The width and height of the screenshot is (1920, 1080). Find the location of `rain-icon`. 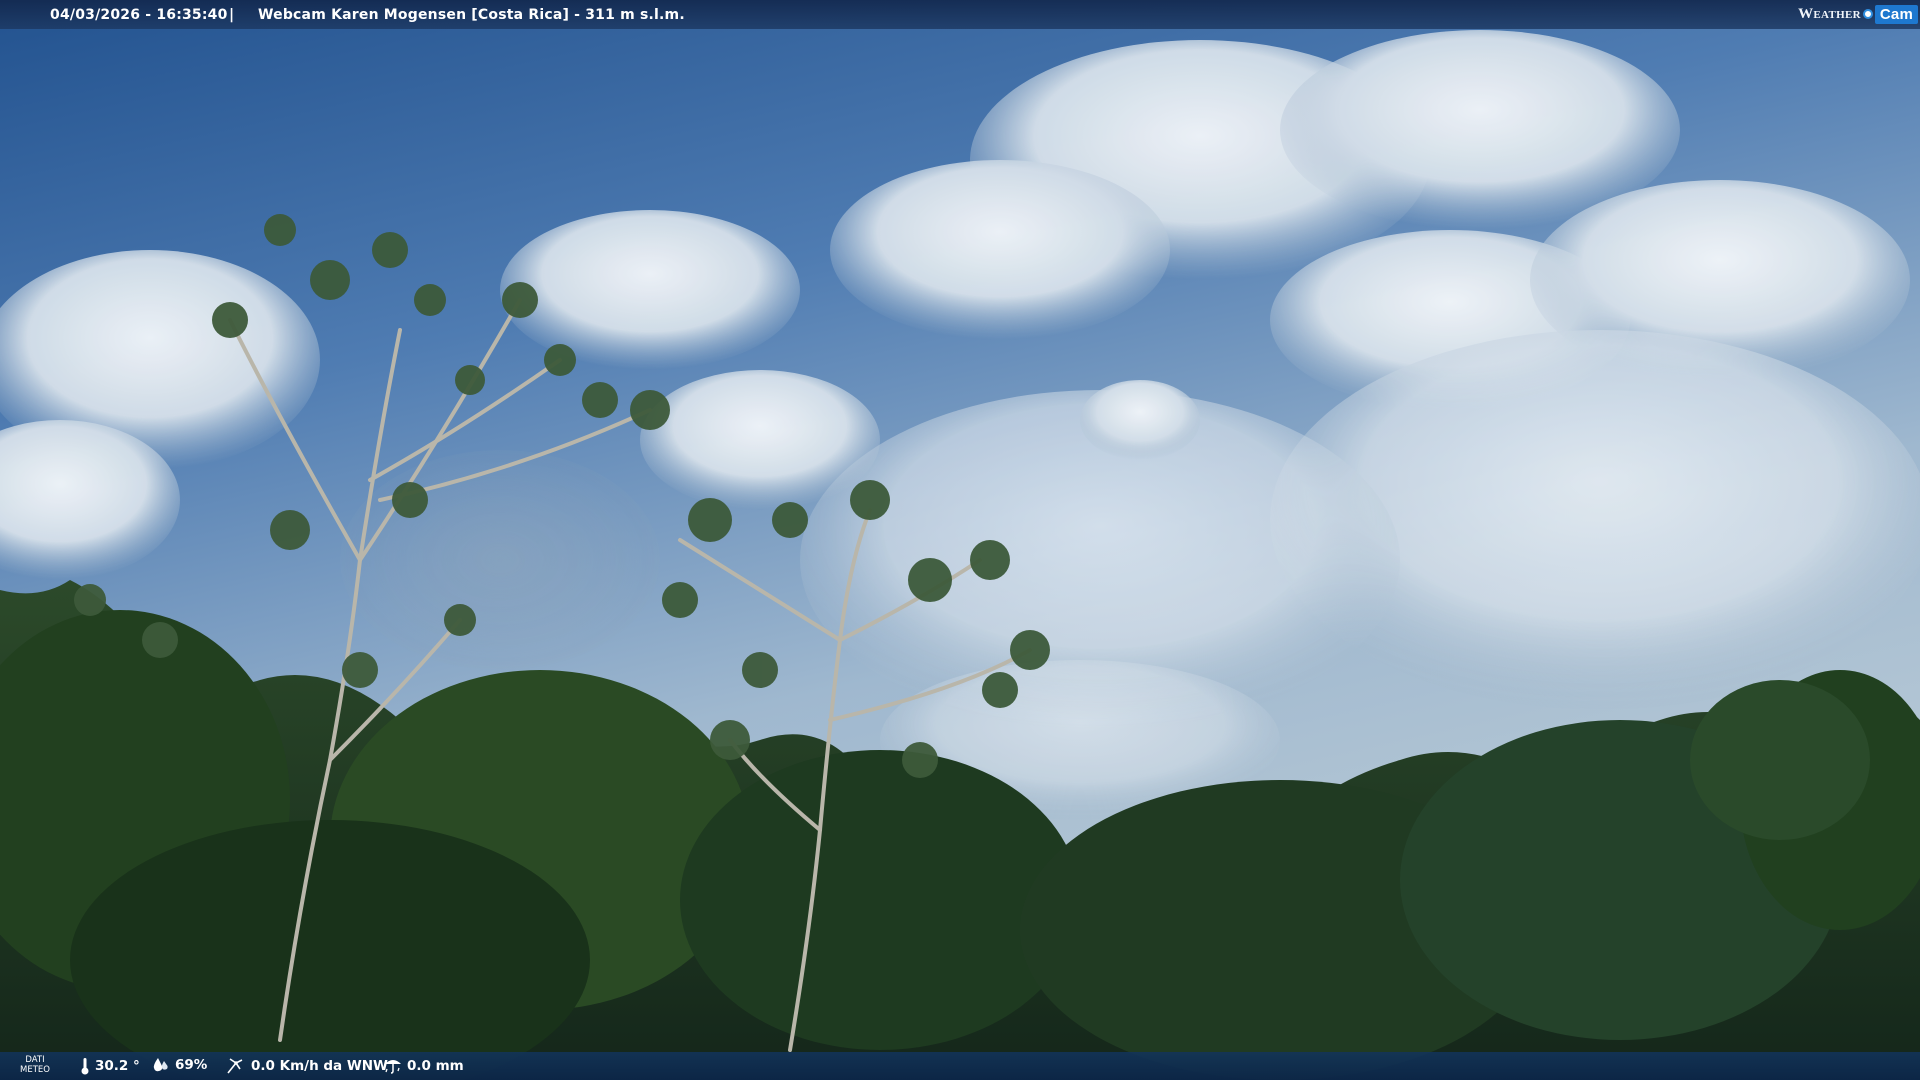

rain-icon is located at coordinates (393, 1067).